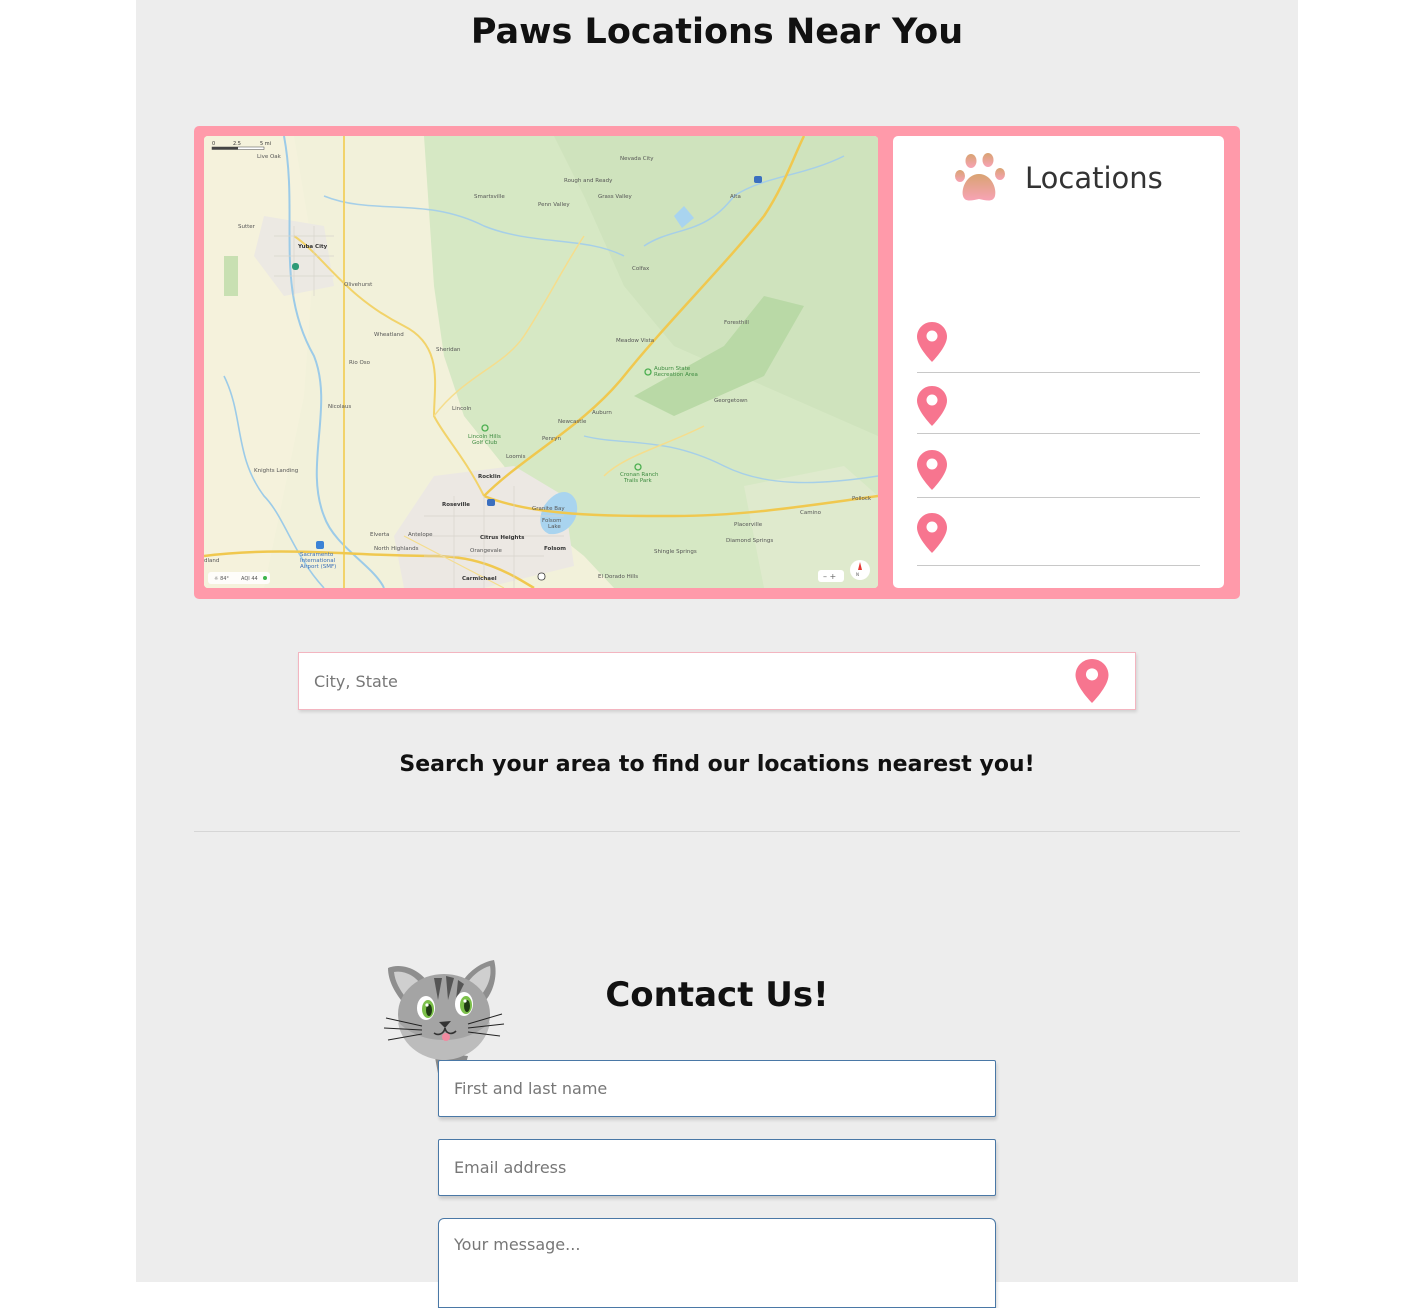  I want to click on locations-panel: Locations, so click(1058, 362).